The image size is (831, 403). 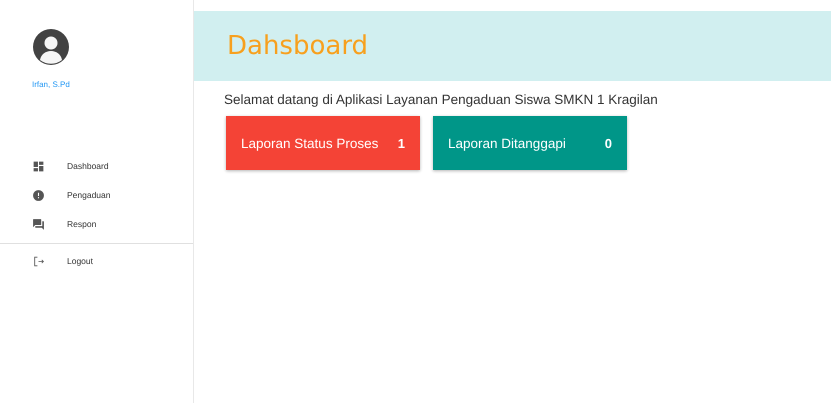 What do you see at coordinates (309, 143) in the screenshot?
I see `card-label: Laporan Status Proses` at bounding box center [309, 143].